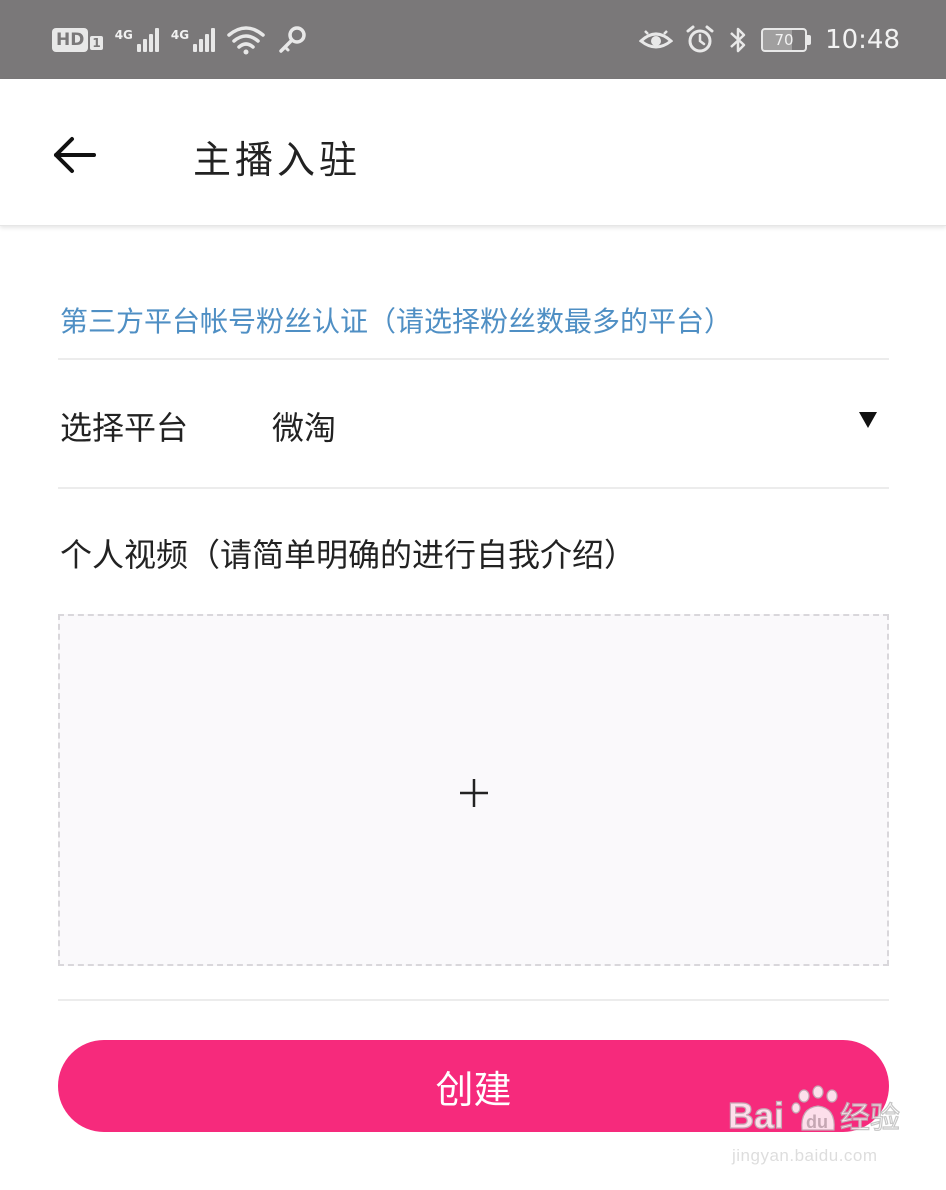 The image size is (946, 1190). Describe the element at coordinates (656, 40) in the screenshot. I see `eye-icon` at that location.